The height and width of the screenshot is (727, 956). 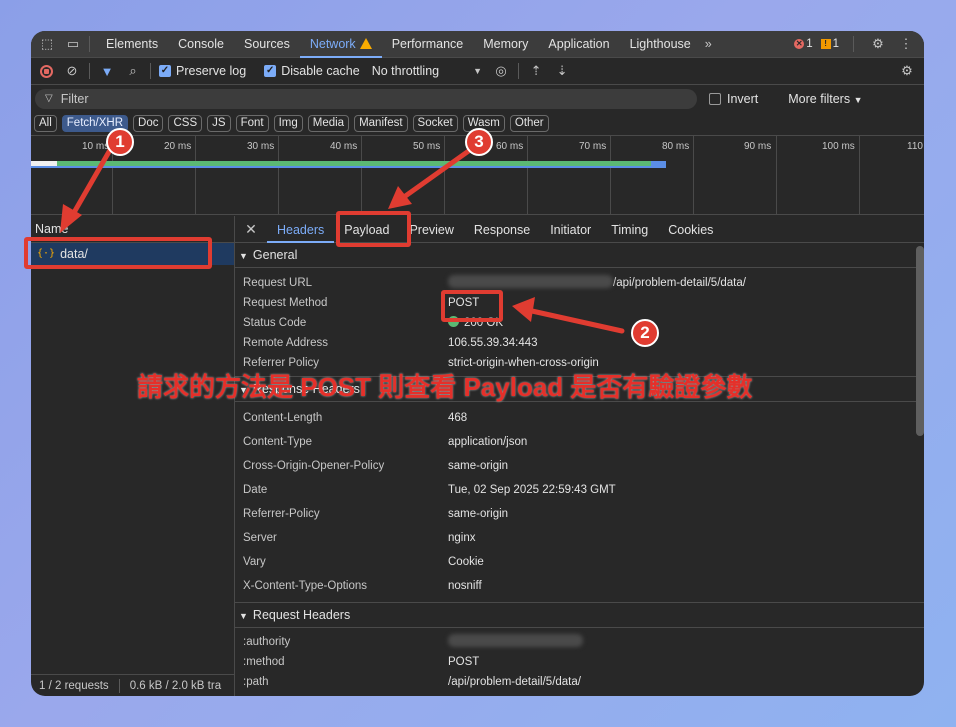 What do you see at coordinates (91, 183) in the screenshot?
I see `arrow-1-shaft` at bounding box center [91, 183].